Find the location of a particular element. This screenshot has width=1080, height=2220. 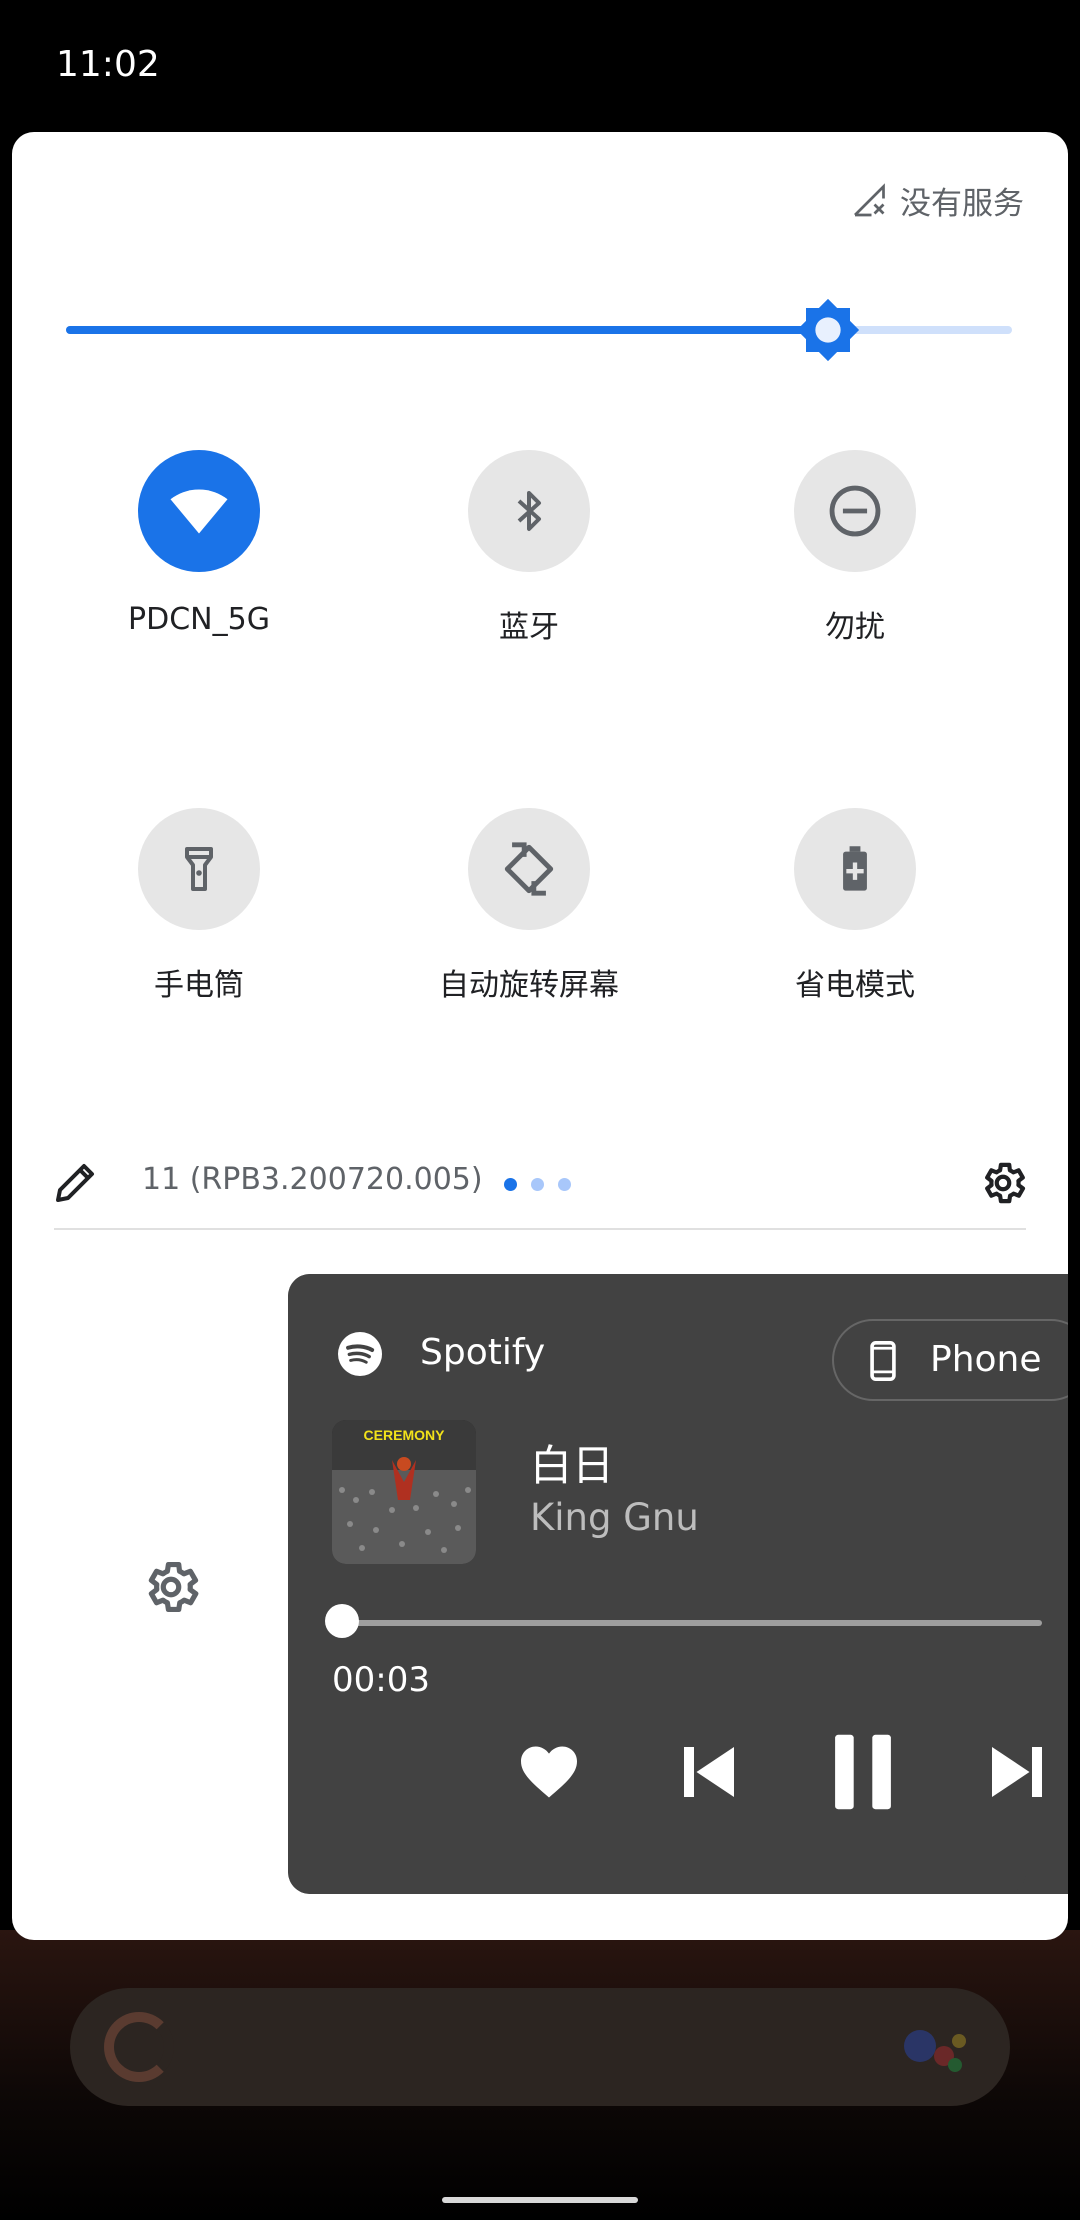

song-artist: King Gnu is located at coordinates (614, 1517).